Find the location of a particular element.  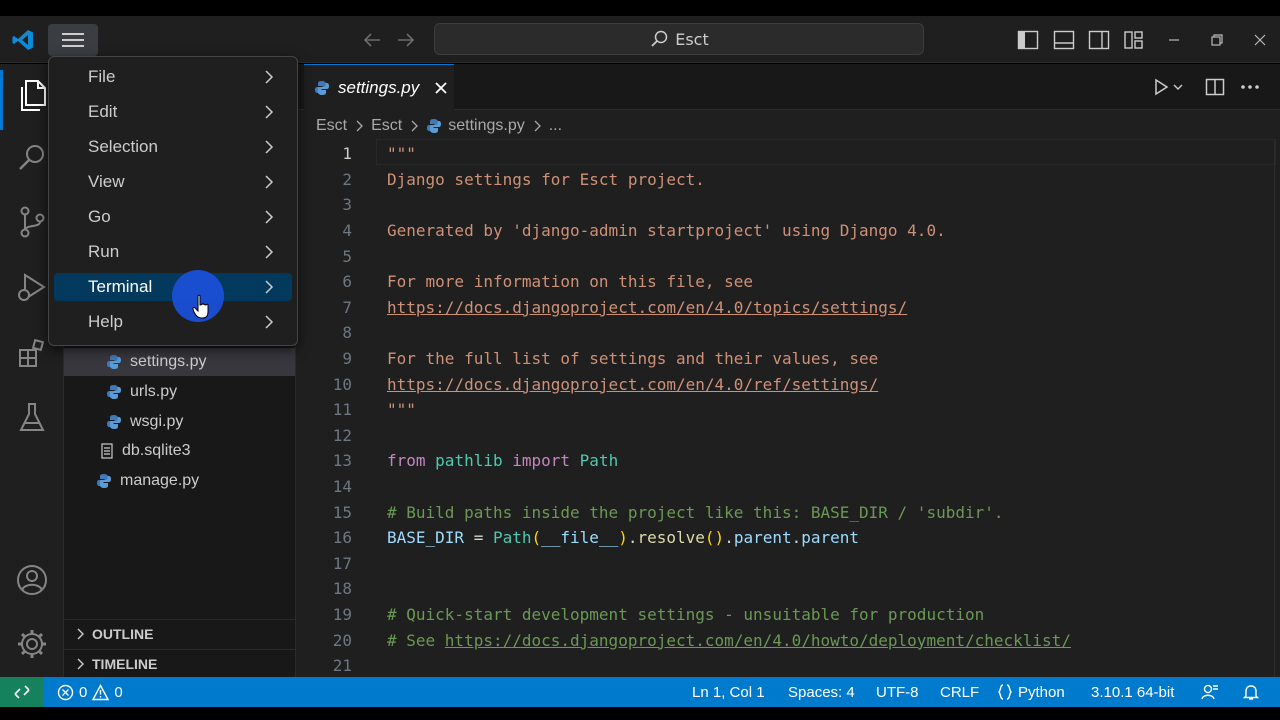

code-line: 3 is located at coordinates (788, 205).